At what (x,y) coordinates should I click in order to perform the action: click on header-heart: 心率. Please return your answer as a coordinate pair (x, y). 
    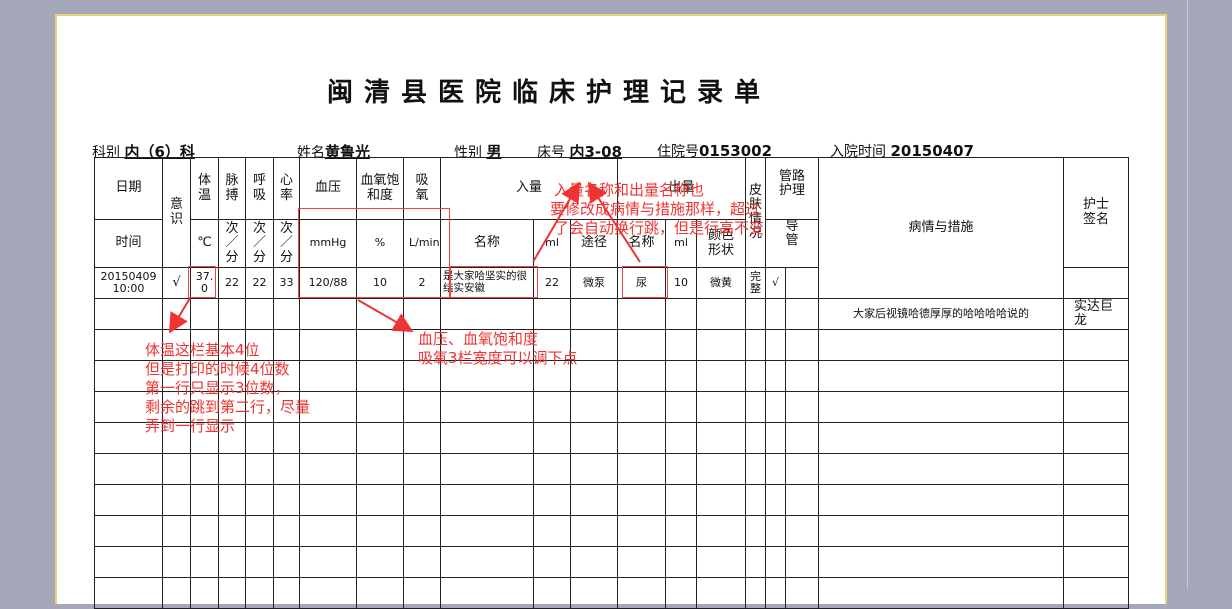
    Looking at the image, I should click on (286, 188).